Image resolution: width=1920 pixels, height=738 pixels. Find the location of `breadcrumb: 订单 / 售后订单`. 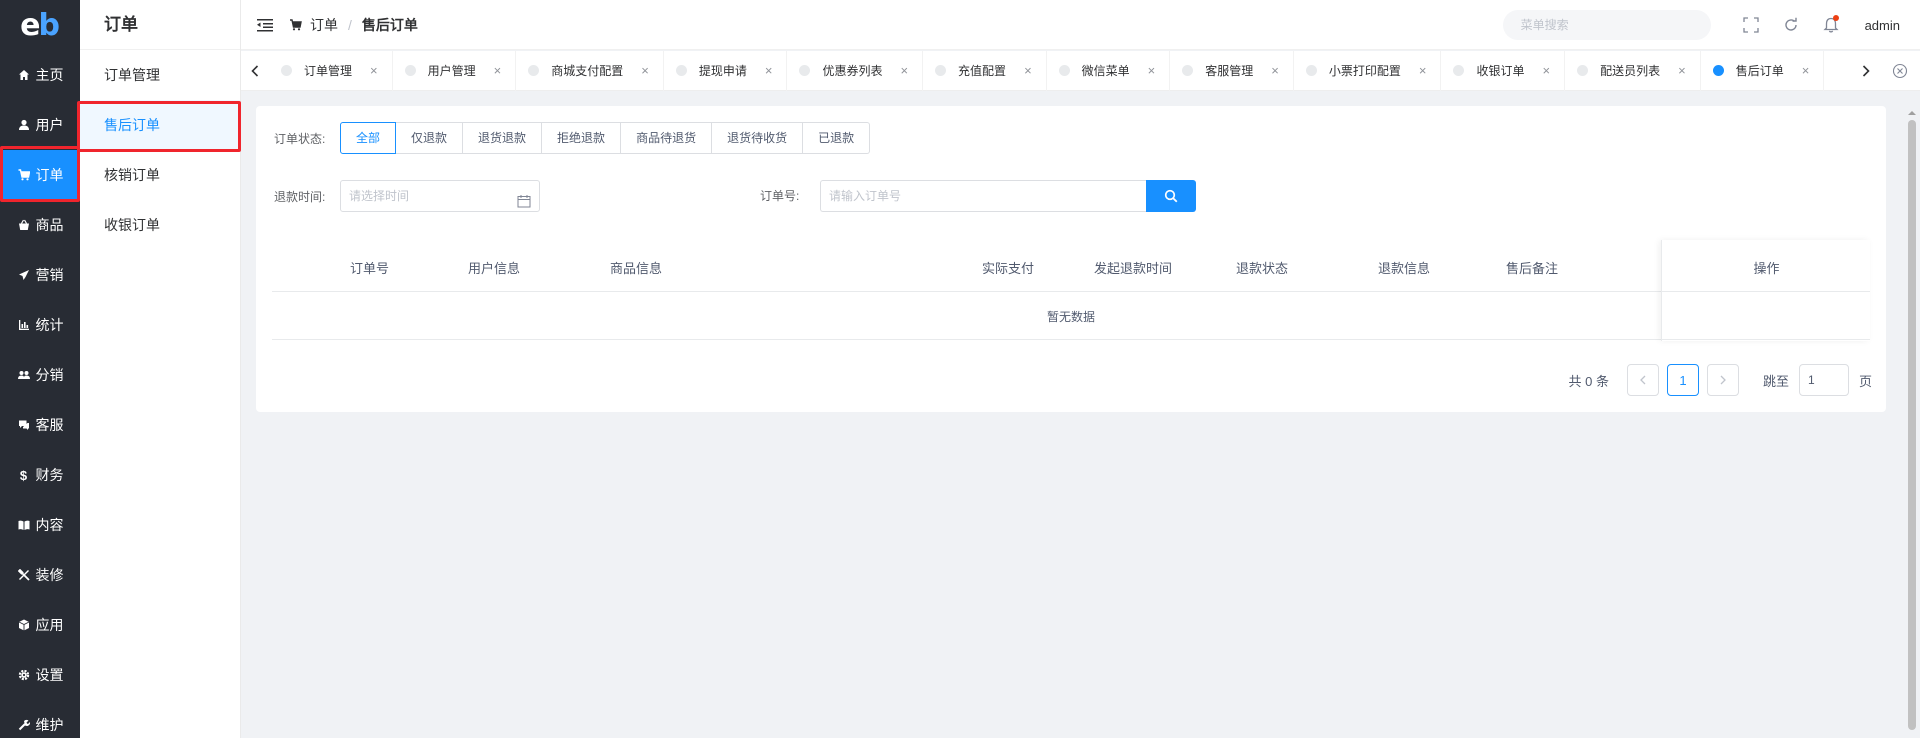

breadcrumb: 订单 / 售后订单 is located at coordinates (353, 25).